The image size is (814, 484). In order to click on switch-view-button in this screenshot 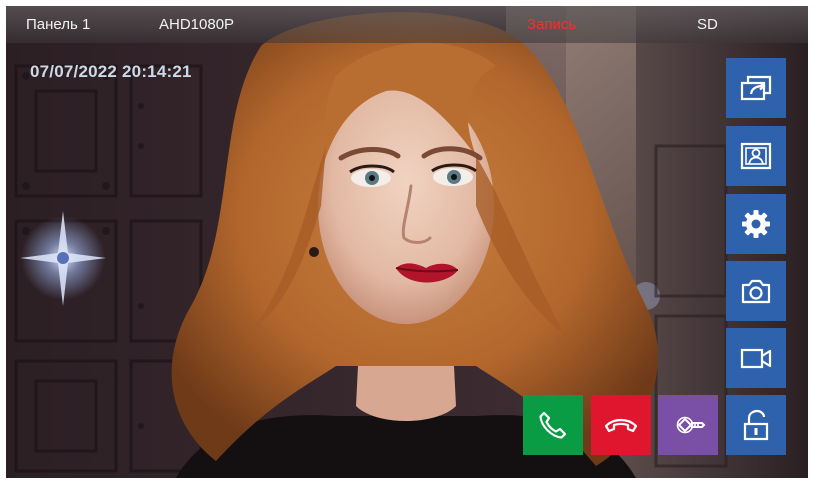, I will do `click(756, 88)`.